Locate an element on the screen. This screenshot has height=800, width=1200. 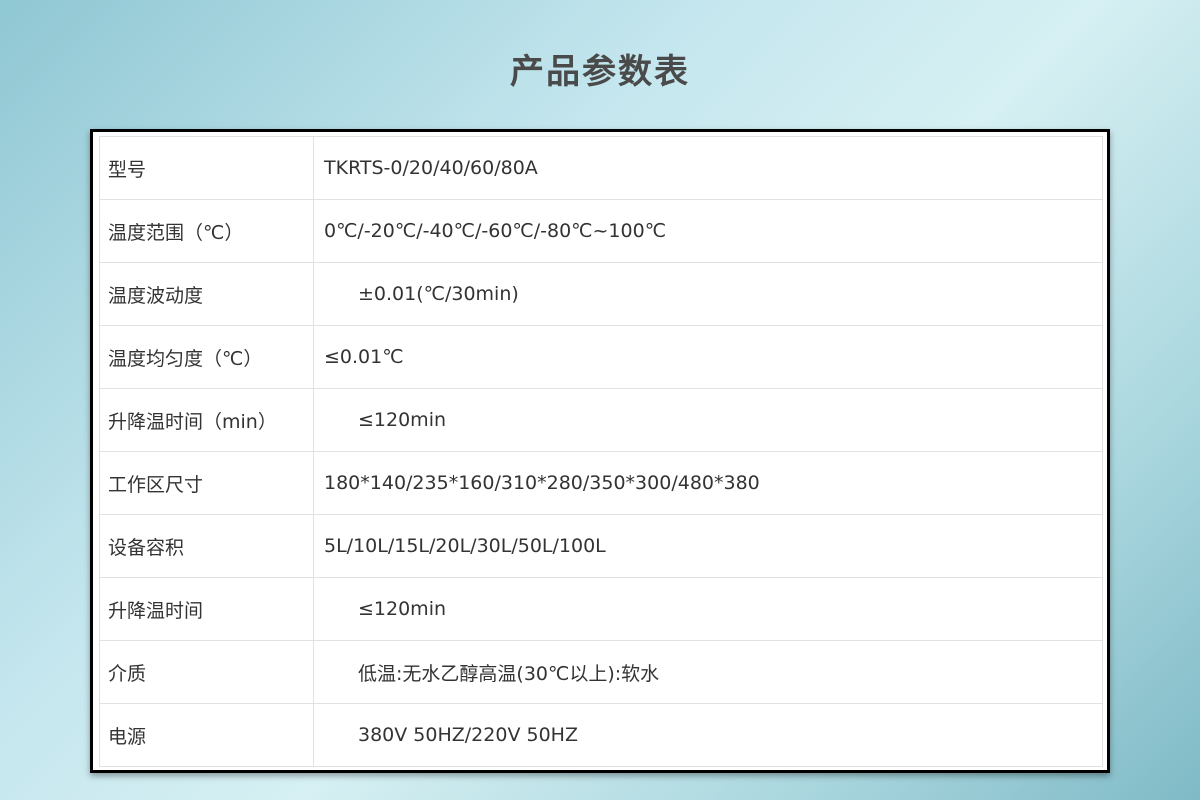
row-value: ±0.01(℃/30min) is located at coordinates (708, 294).